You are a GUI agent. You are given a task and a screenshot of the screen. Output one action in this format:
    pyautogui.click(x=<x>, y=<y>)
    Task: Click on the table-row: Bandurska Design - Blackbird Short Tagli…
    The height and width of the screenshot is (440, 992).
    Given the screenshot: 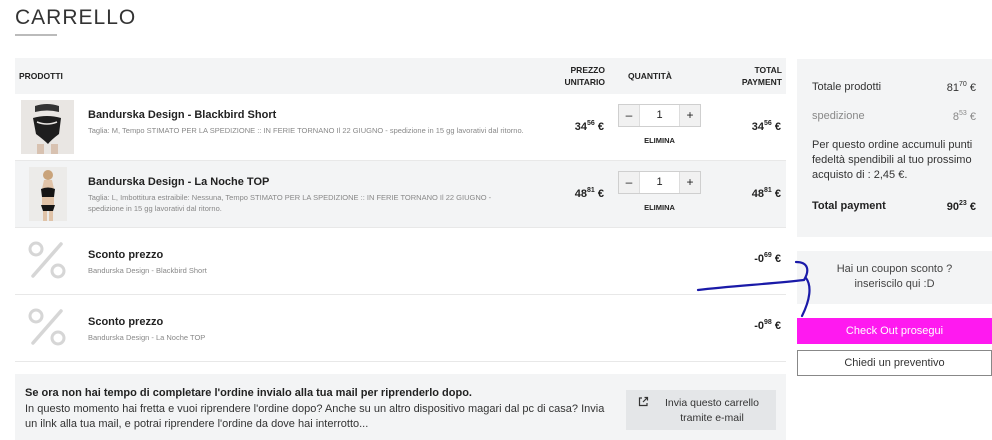 What is the action you would take?
    pyautogui.click(x=400, y=127)
    